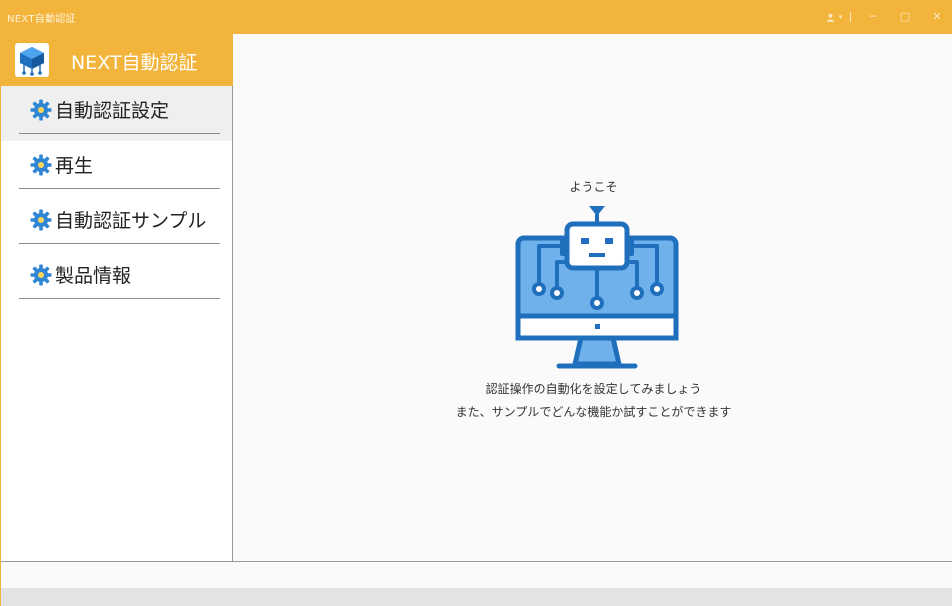 This screenshot has width=952, height=606. I want to click on maximize-button: □, so click(905, 17).